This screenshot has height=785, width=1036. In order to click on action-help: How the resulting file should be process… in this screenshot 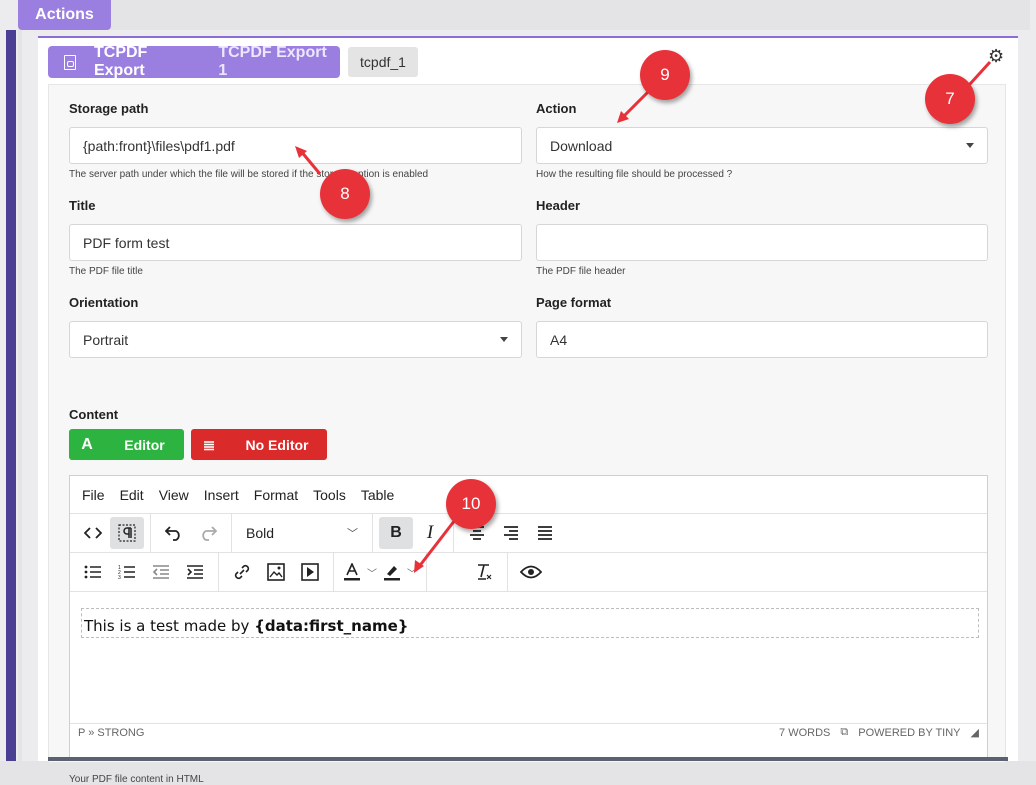, I will do `click(634, 174)`.